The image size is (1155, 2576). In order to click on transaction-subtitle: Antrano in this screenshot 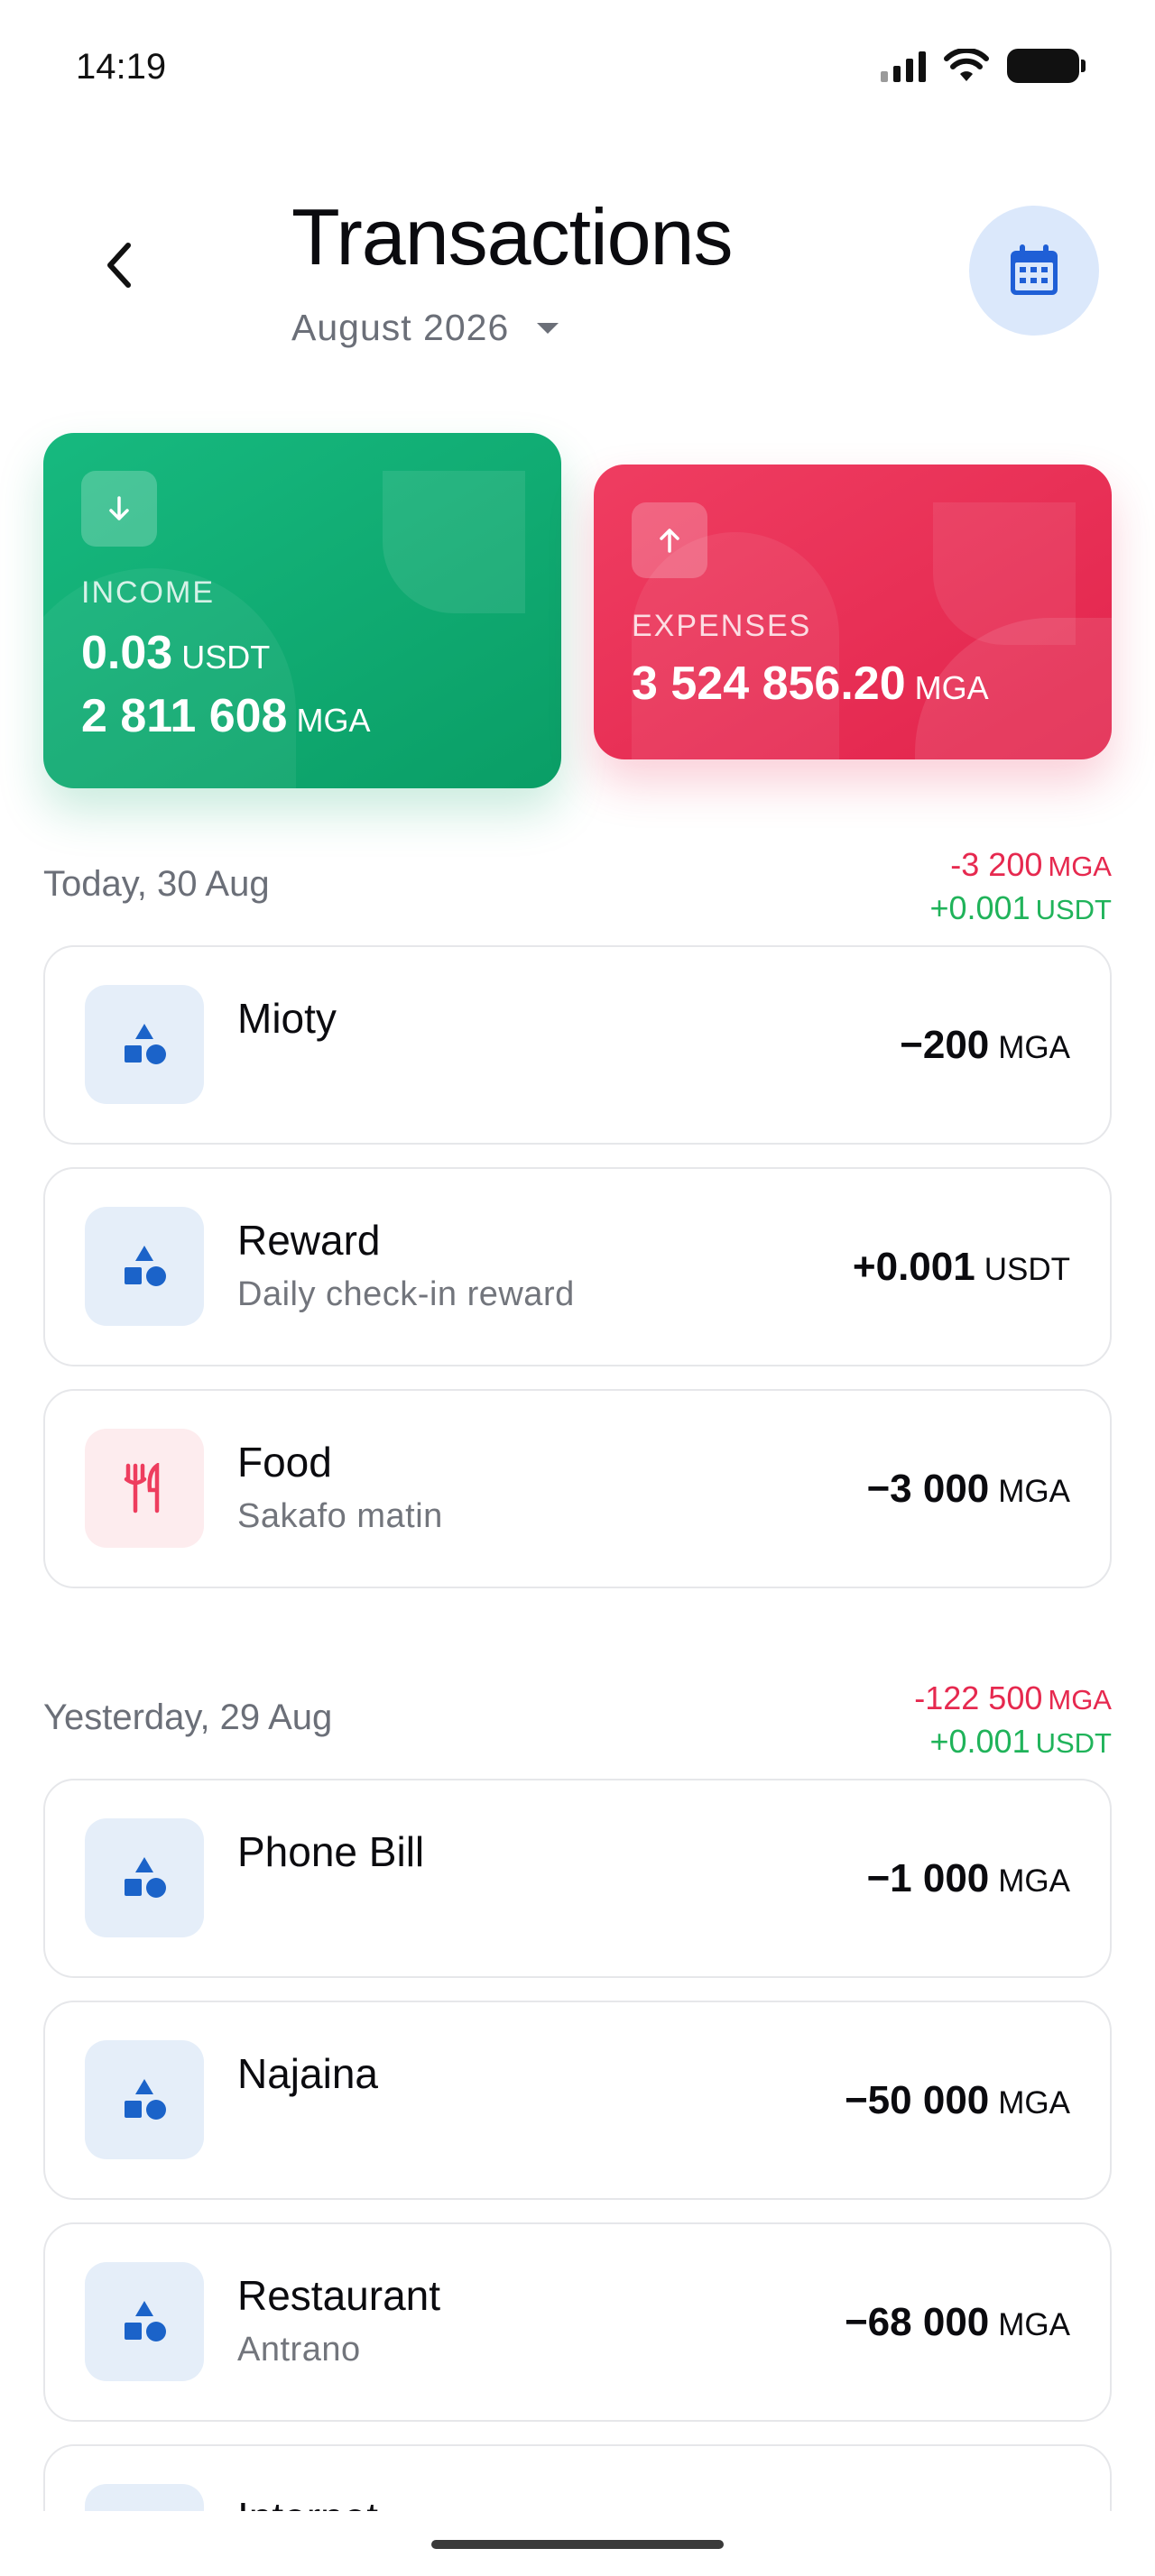, I will do `click(299, 2350)`.